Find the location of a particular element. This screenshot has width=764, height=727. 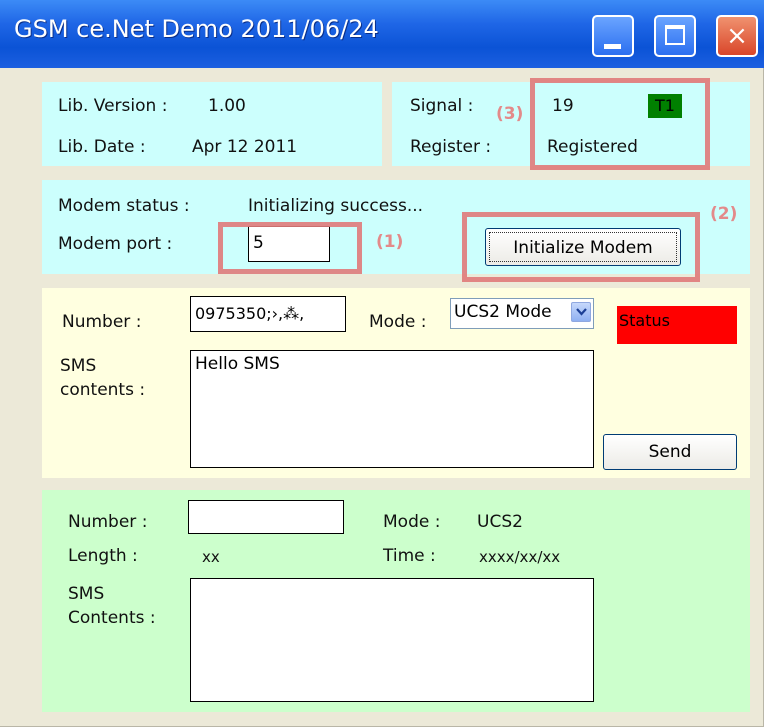

annotation-3: (3) is located at coordinates (510, 114).